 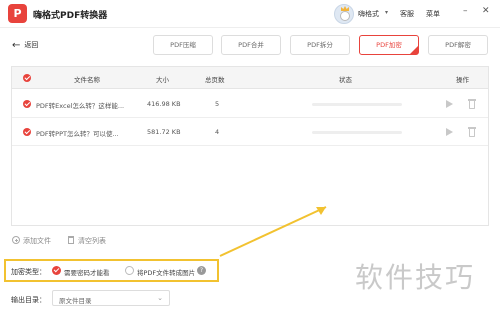 What do you see at coordinates (389, 45) in the screenshot?
I see `tab-pdf-encrypt: PDF加密` at bounding box center [389, 45].